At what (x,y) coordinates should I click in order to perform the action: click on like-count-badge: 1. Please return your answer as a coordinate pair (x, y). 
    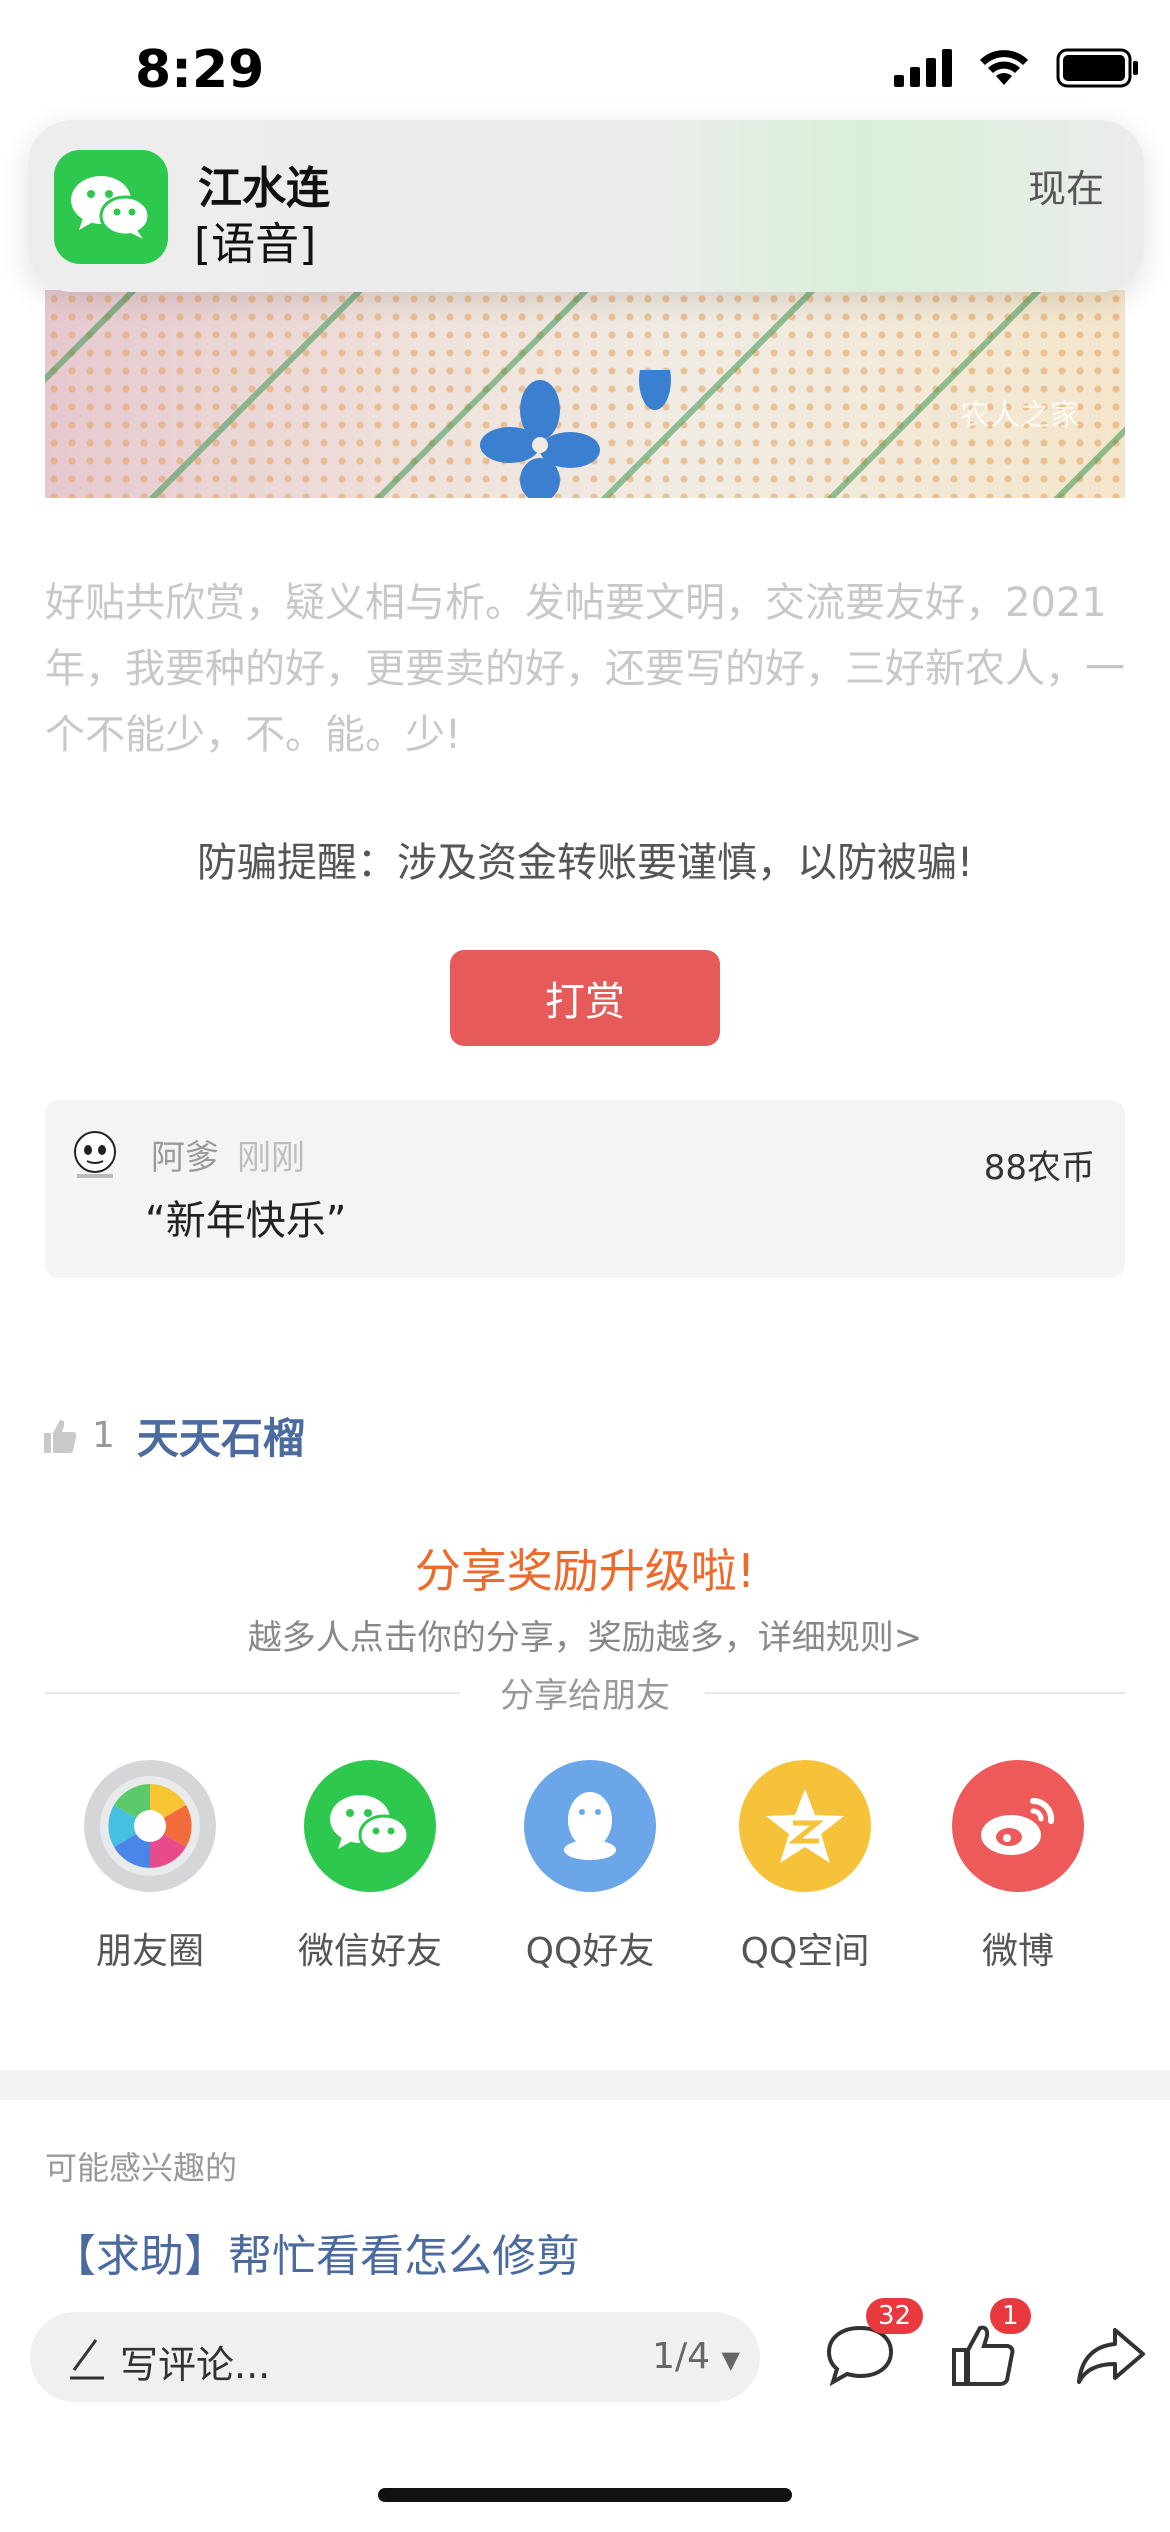
    Looking at the image, I should click on (1010, 2316).